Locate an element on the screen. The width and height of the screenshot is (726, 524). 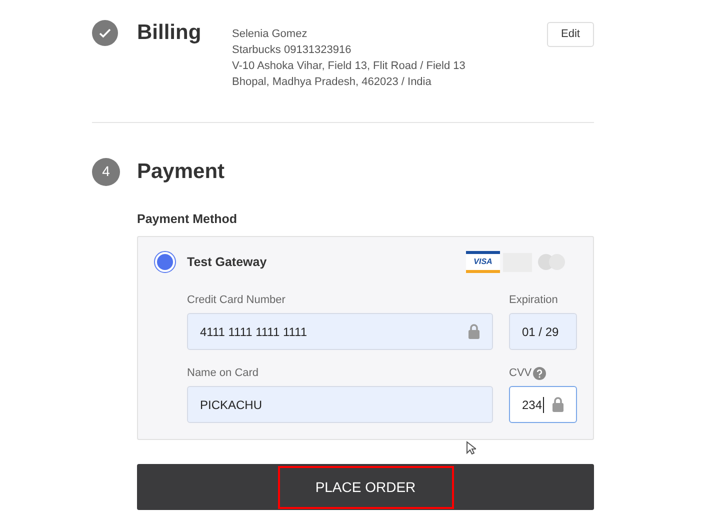
field-label: CVV is located at coordinates (520, 373).